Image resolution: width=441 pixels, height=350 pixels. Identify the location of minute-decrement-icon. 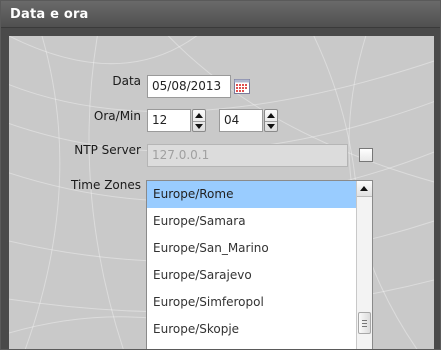
(271, 126).